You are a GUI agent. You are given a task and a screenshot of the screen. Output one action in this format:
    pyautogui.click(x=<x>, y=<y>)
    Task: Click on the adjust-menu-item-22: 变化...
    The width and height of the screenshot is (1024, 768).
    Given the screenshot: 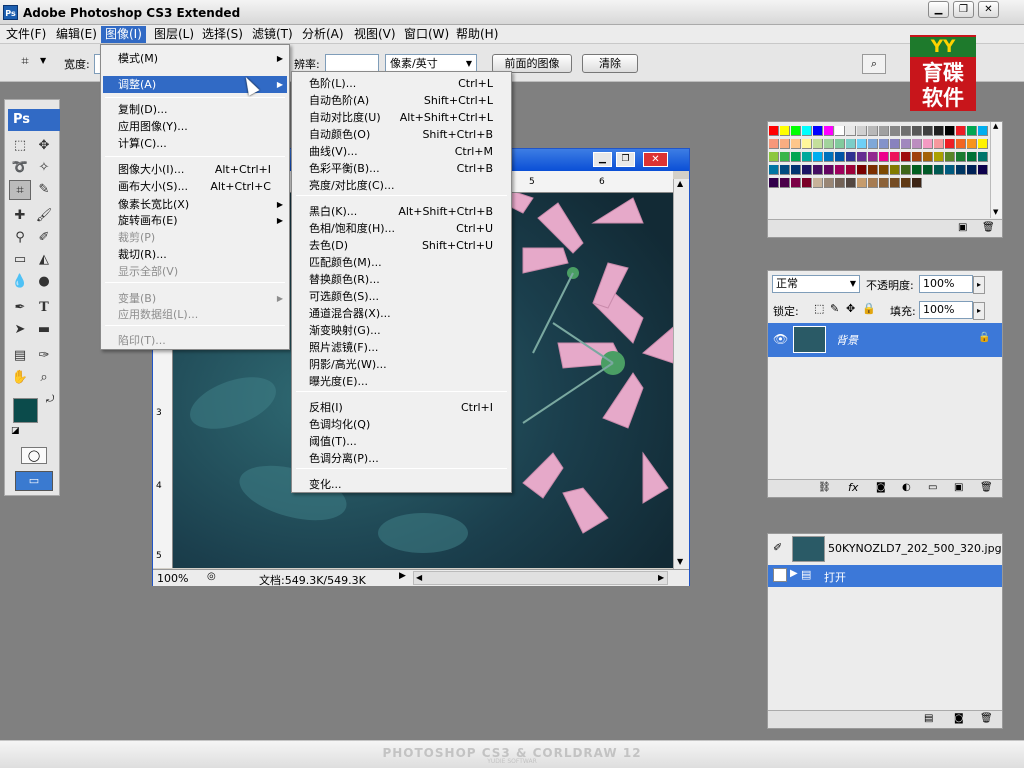 What is the action you would take?
    pyautogui.click(x=401, y=484)
    